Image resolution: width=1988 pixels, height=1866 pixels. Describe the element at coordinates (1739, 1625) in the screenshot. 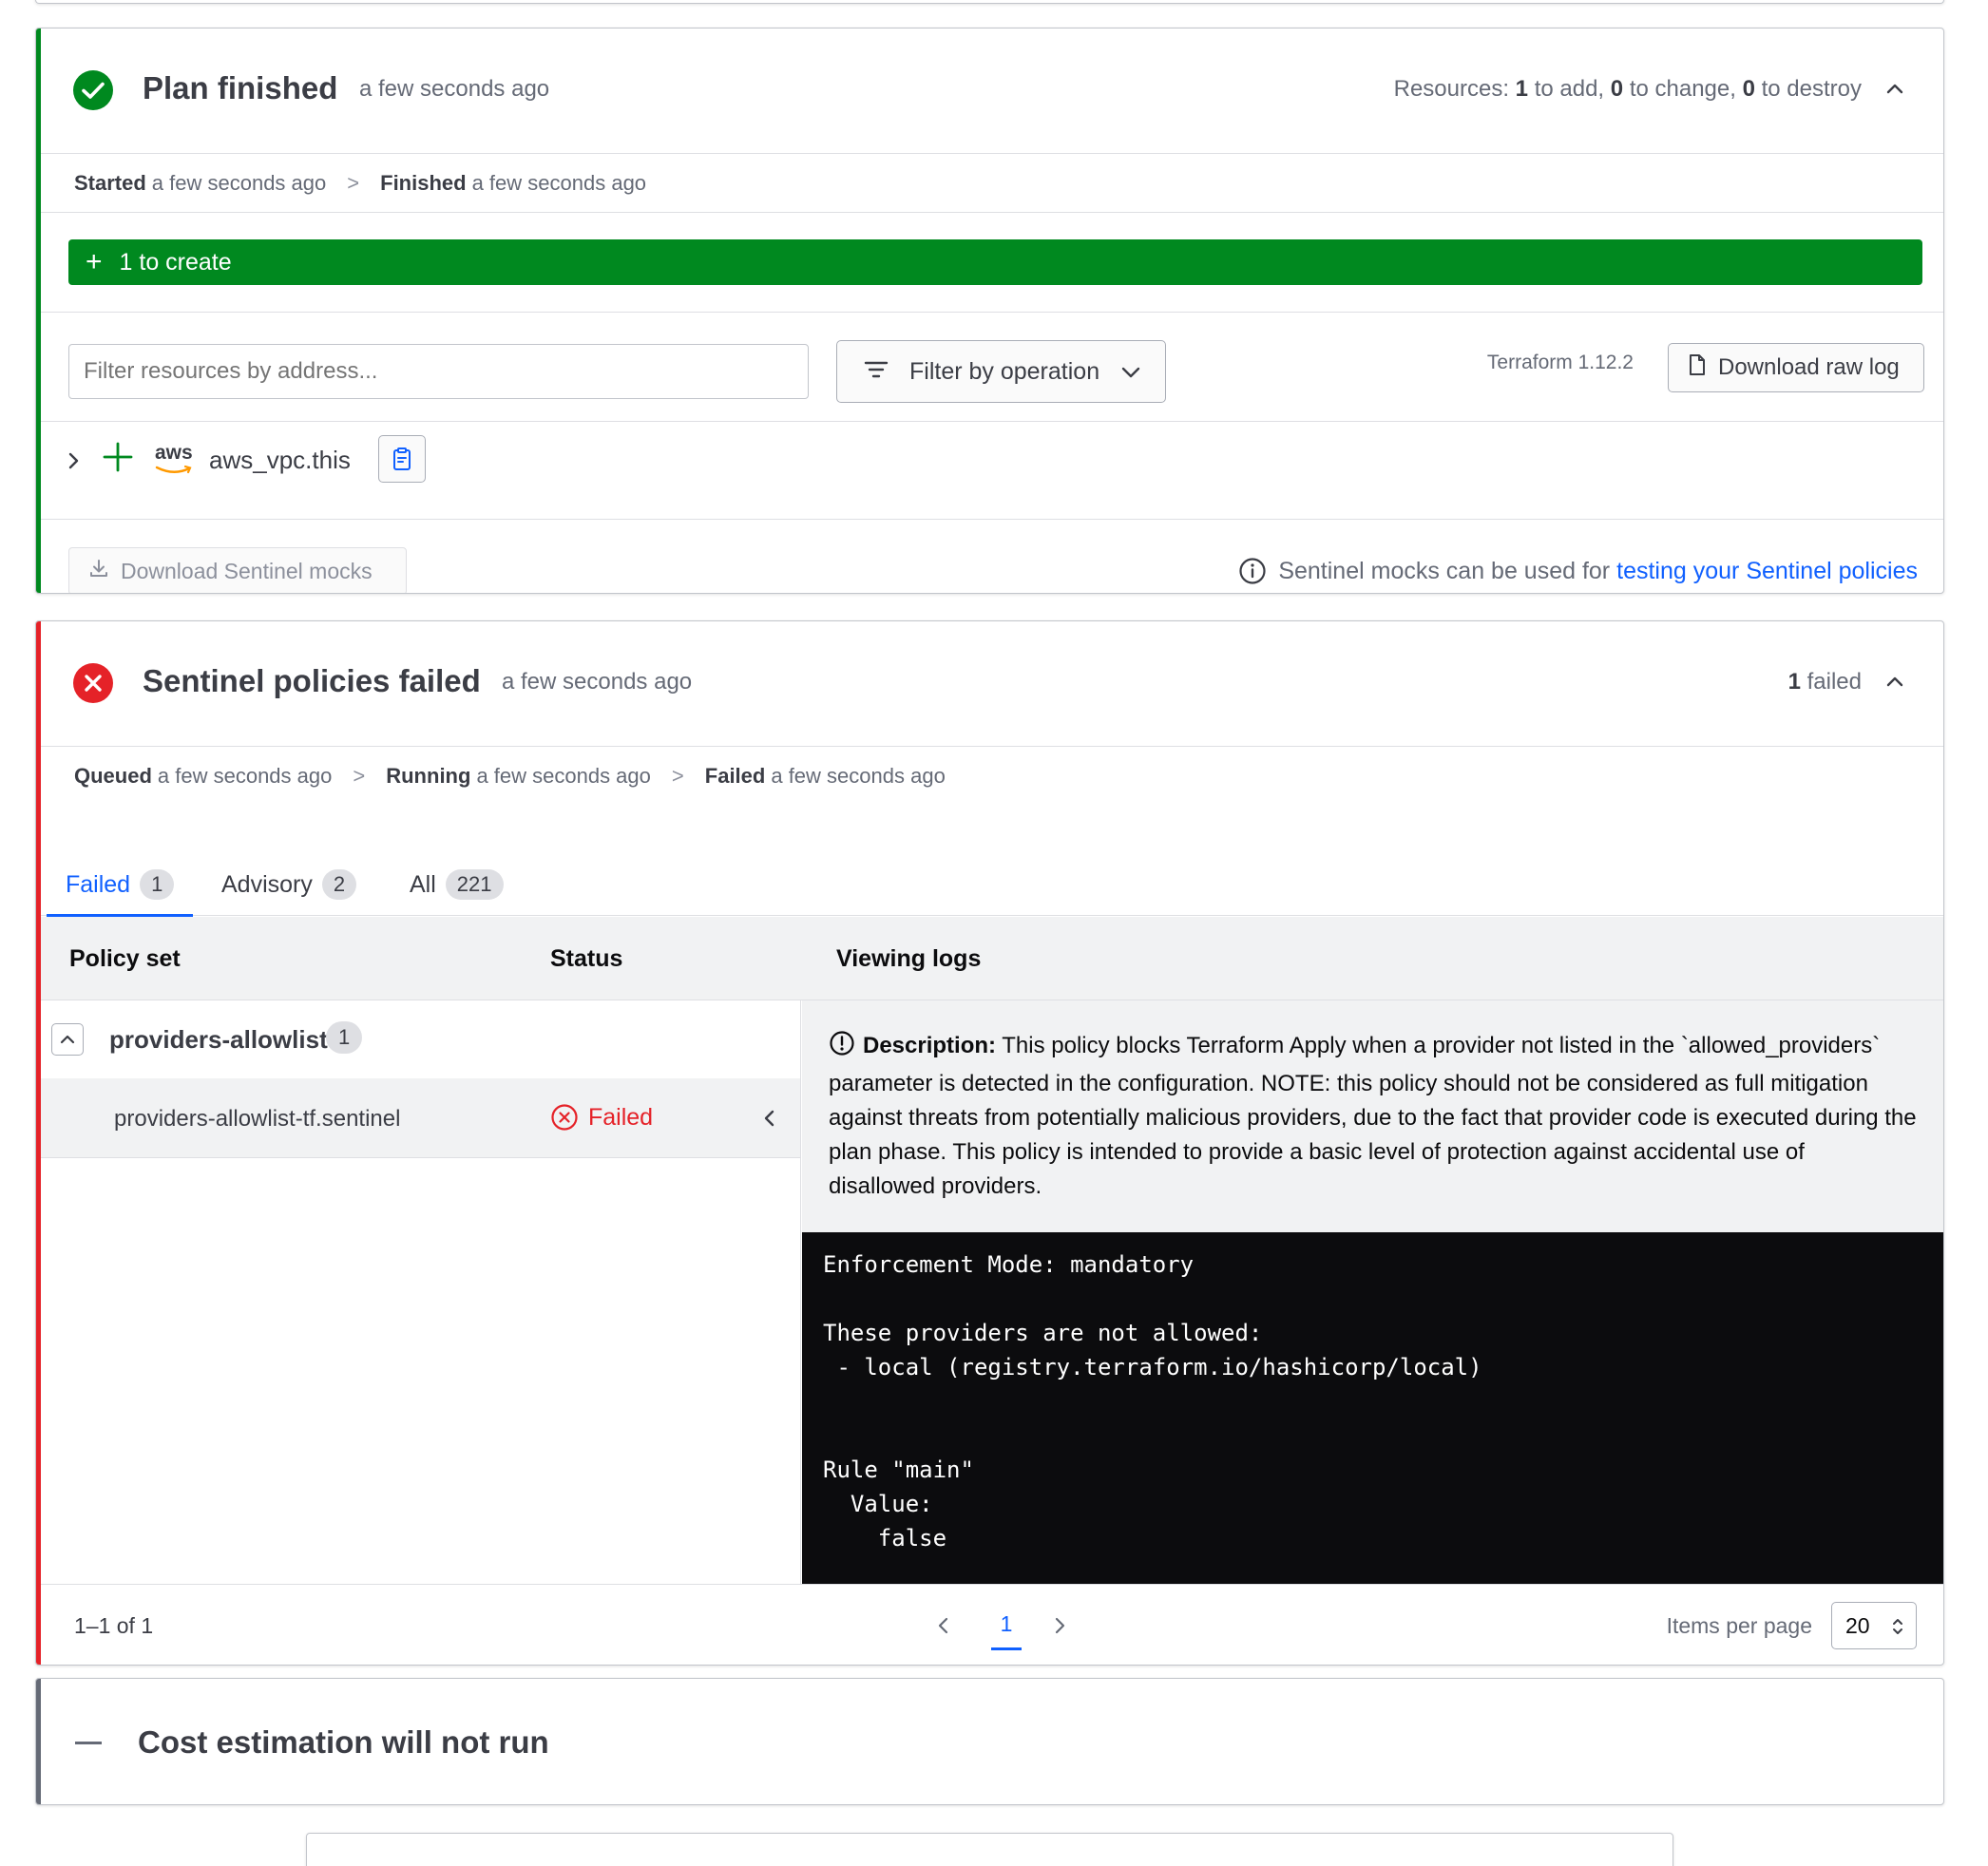

I see `items-per-page-label: Items per page` at that location.